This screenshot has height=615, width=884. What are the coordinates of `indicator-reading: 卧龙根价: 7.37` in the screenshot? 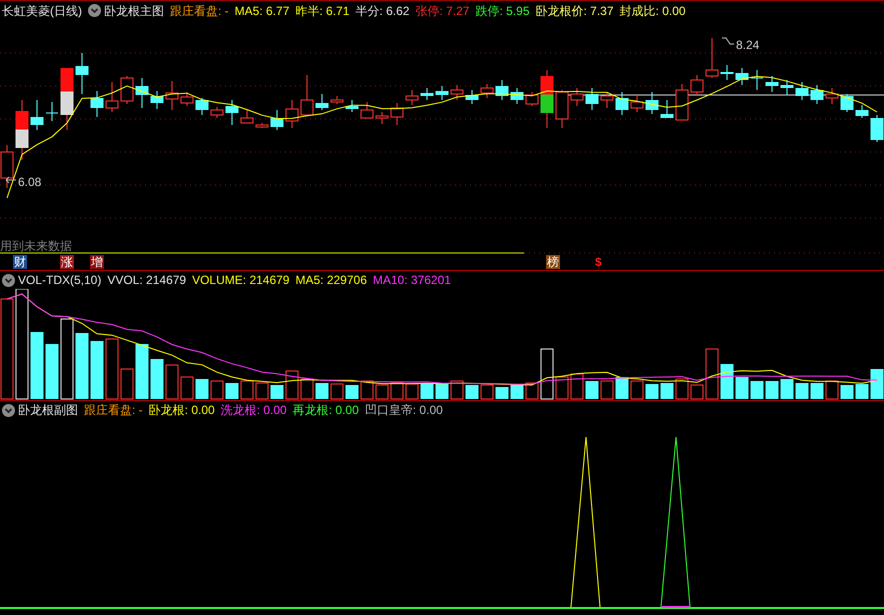 It's located at (575, 11).